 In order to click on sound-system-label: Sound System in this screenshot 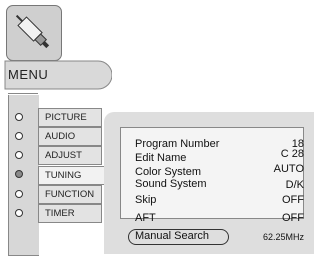, I will do `click(171, 184)`.